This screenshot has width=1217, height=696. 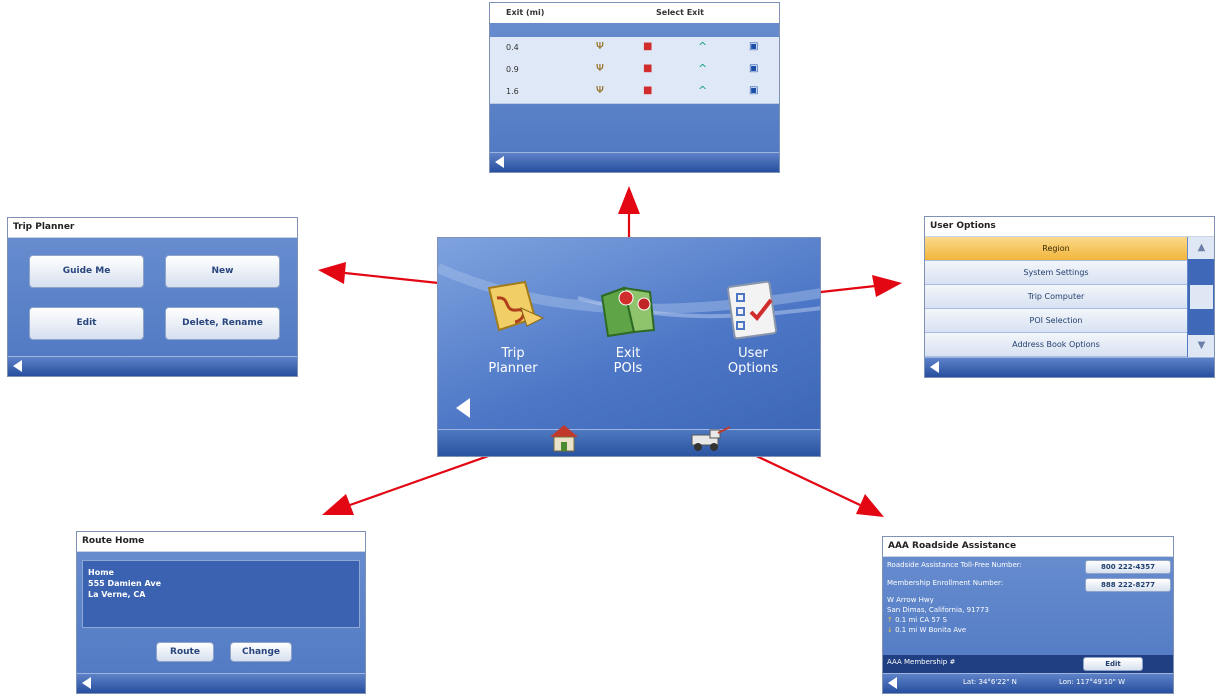 I want to click on longitude-readout: Lon: 117°49'10" W, so click(x=1092, y=682).